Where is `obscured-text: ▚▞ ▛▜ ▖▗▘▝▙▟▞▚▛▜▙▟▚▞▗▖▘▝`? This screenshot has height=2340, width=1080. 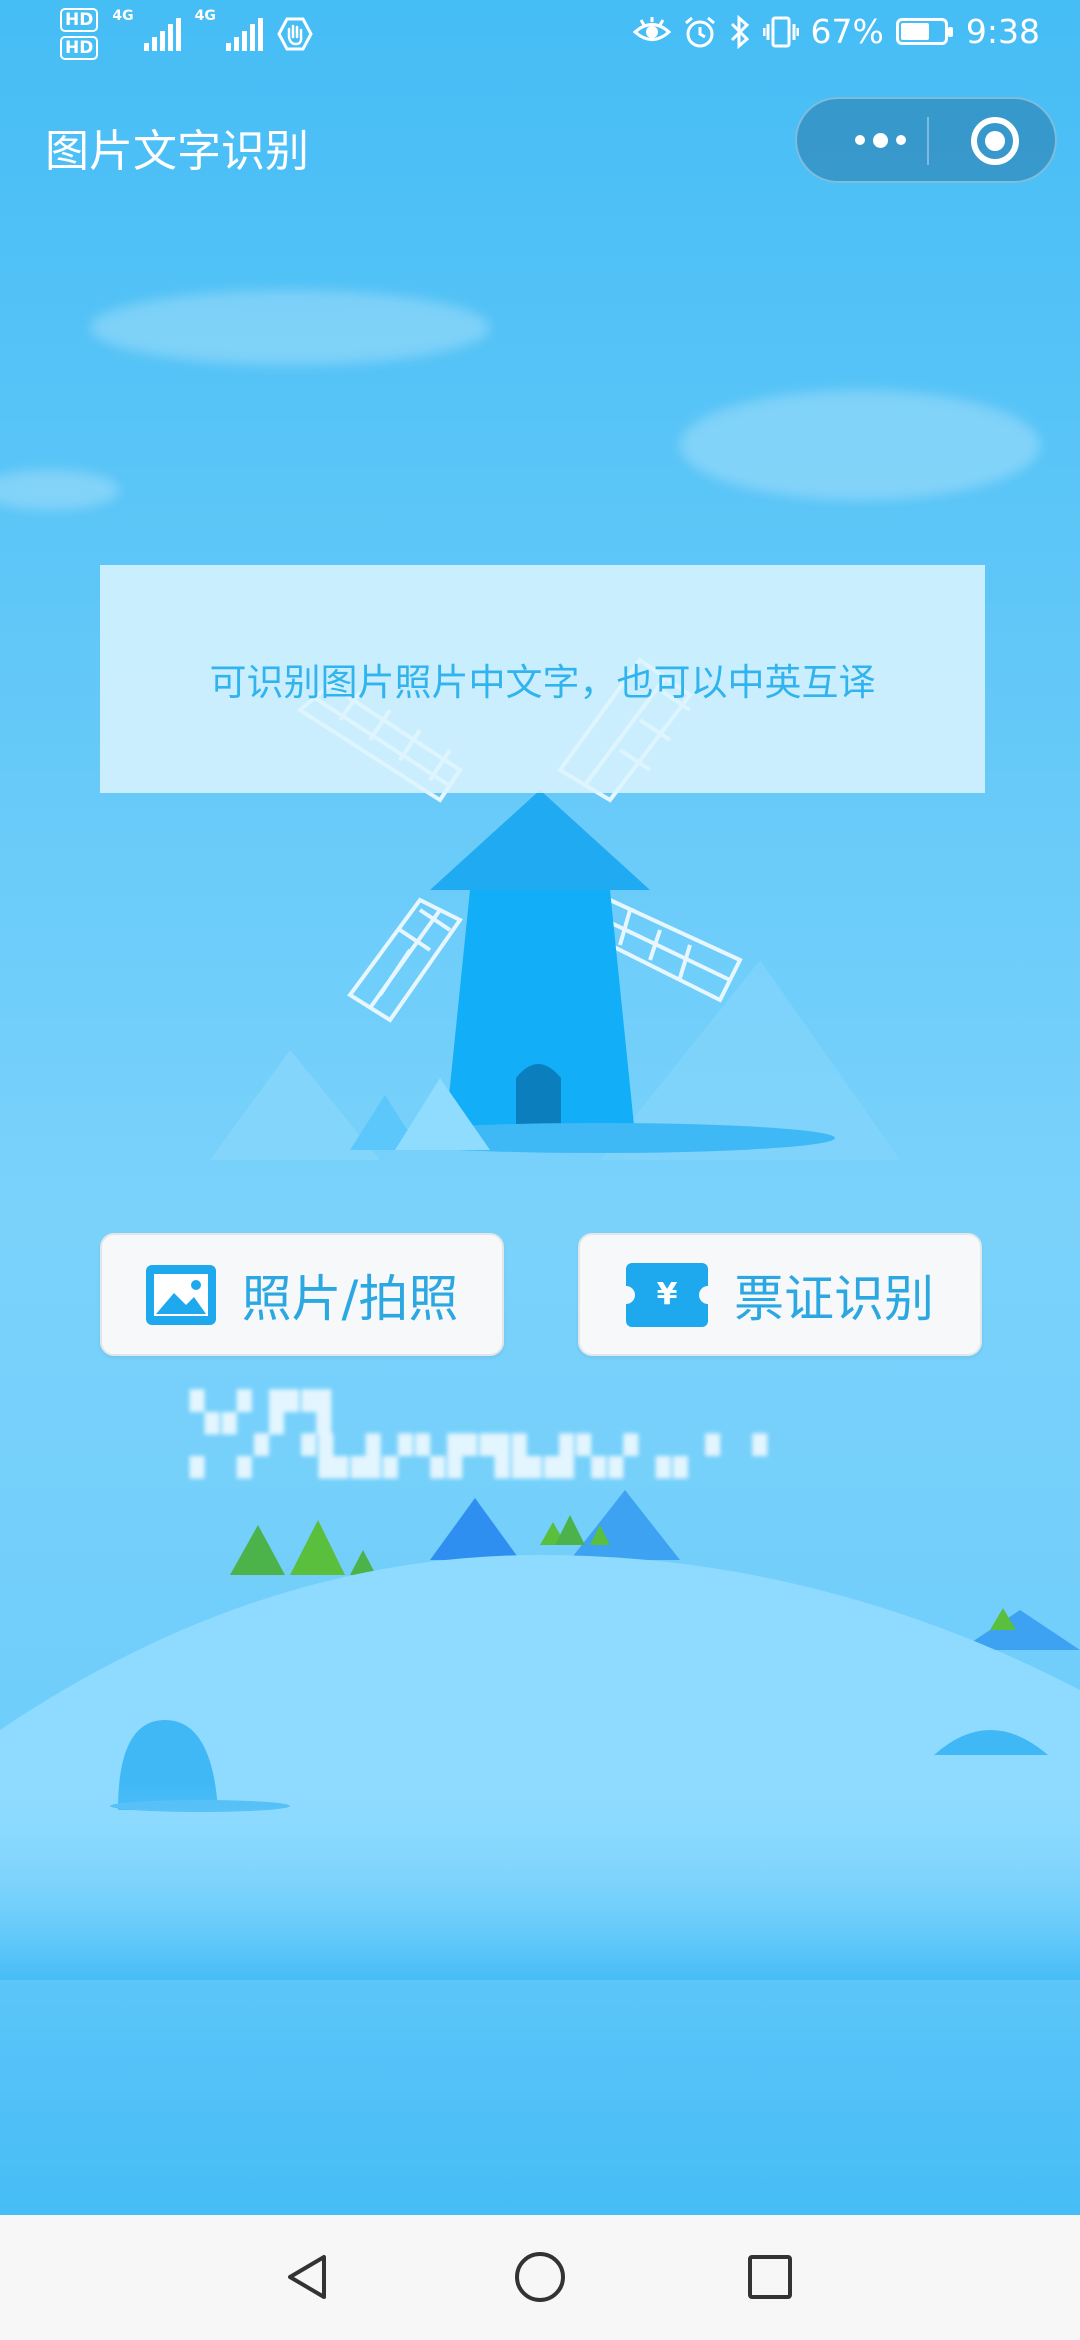
obscured-text: ▚▞ ▛▜ ▖▗▘▝▙▟▞▚▛▜▙▟▚▞▗▖▘▝ is located at coordinates (480, 1434).